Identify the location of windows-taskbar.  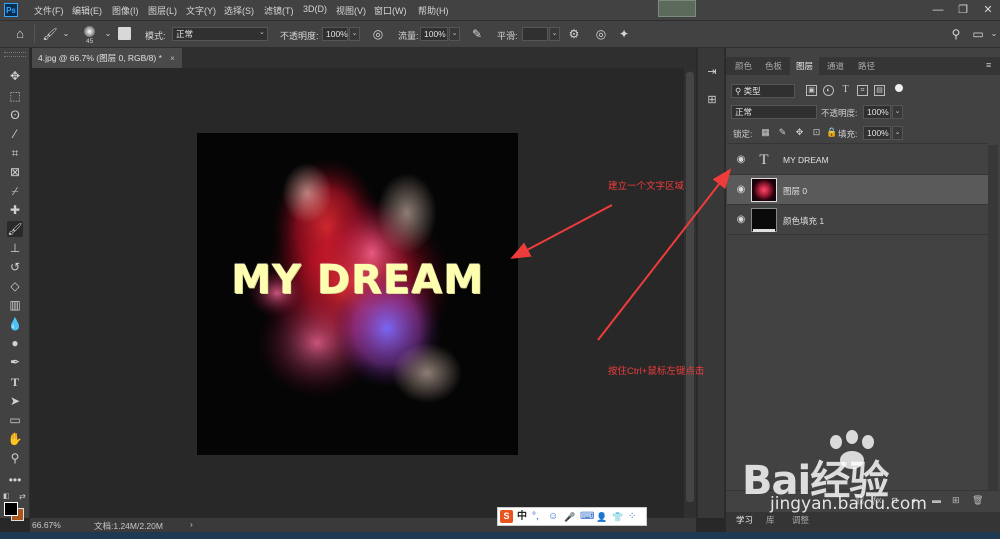
(500, 535).